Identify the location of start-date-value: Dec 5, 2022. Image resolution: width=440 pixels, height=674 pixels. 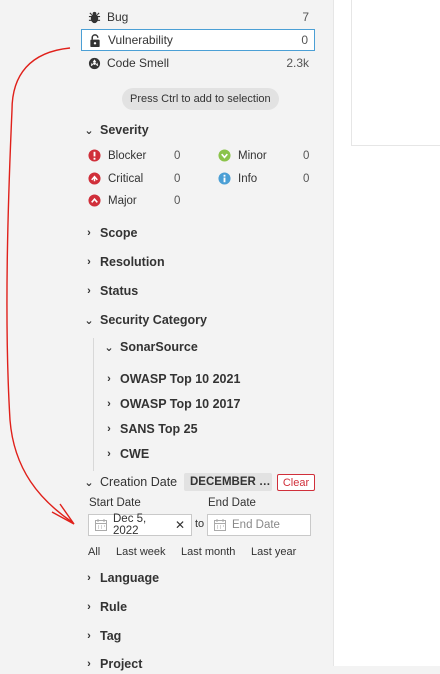
(130, 525).